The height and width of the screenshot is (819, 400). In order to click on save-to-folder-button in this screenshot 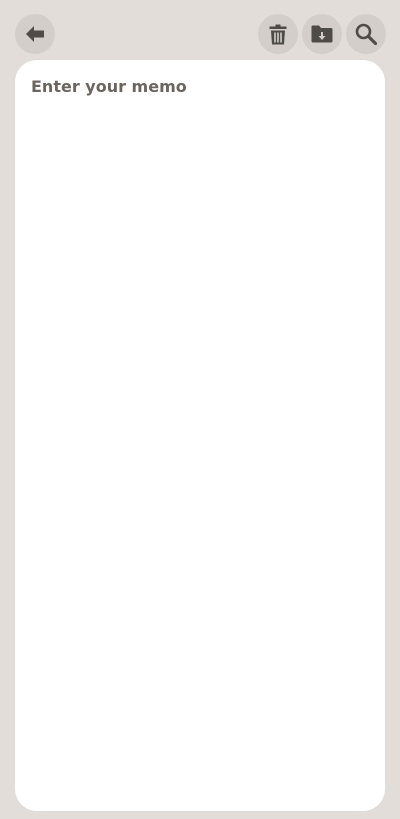, I will do `click(322, 34)`.